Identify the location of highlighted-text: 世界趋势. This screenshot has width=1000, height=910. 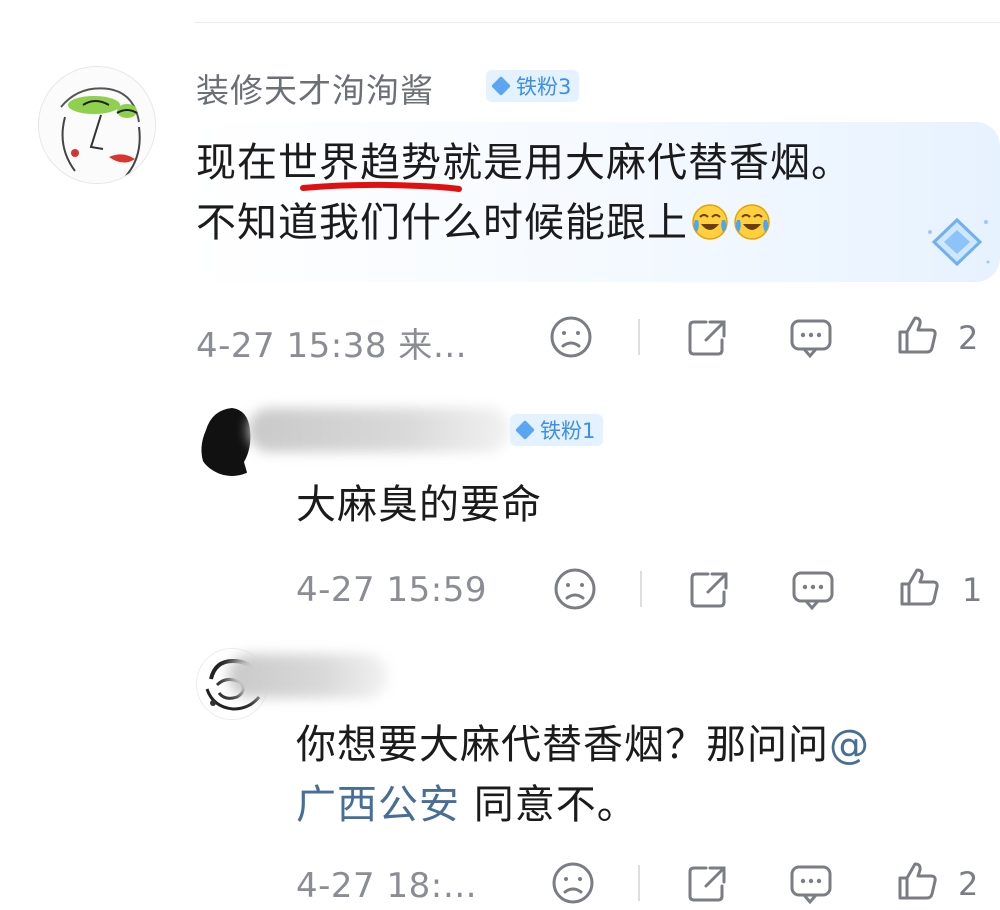
(360, 163).